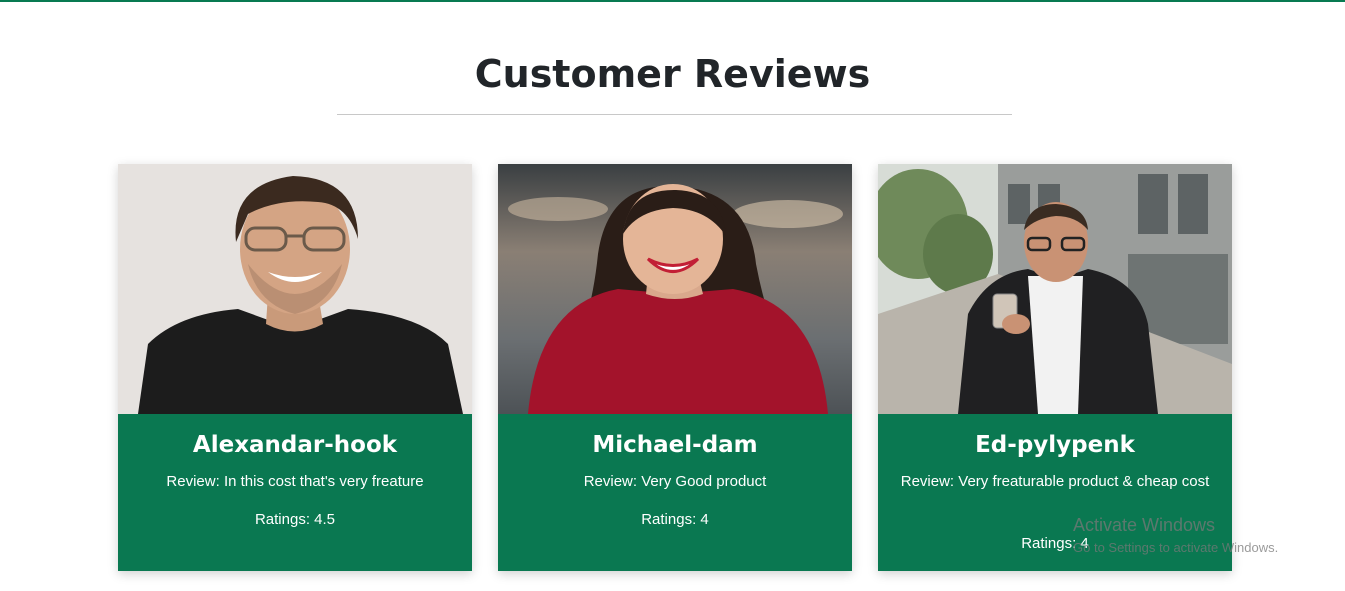 The image size is (1345, 591). What do you see at coordinates (1176, 547) in the screenshot?
I see `watermark-subtitle: Go to Settings to activate Windows.` at bounding box center [1176, 547].